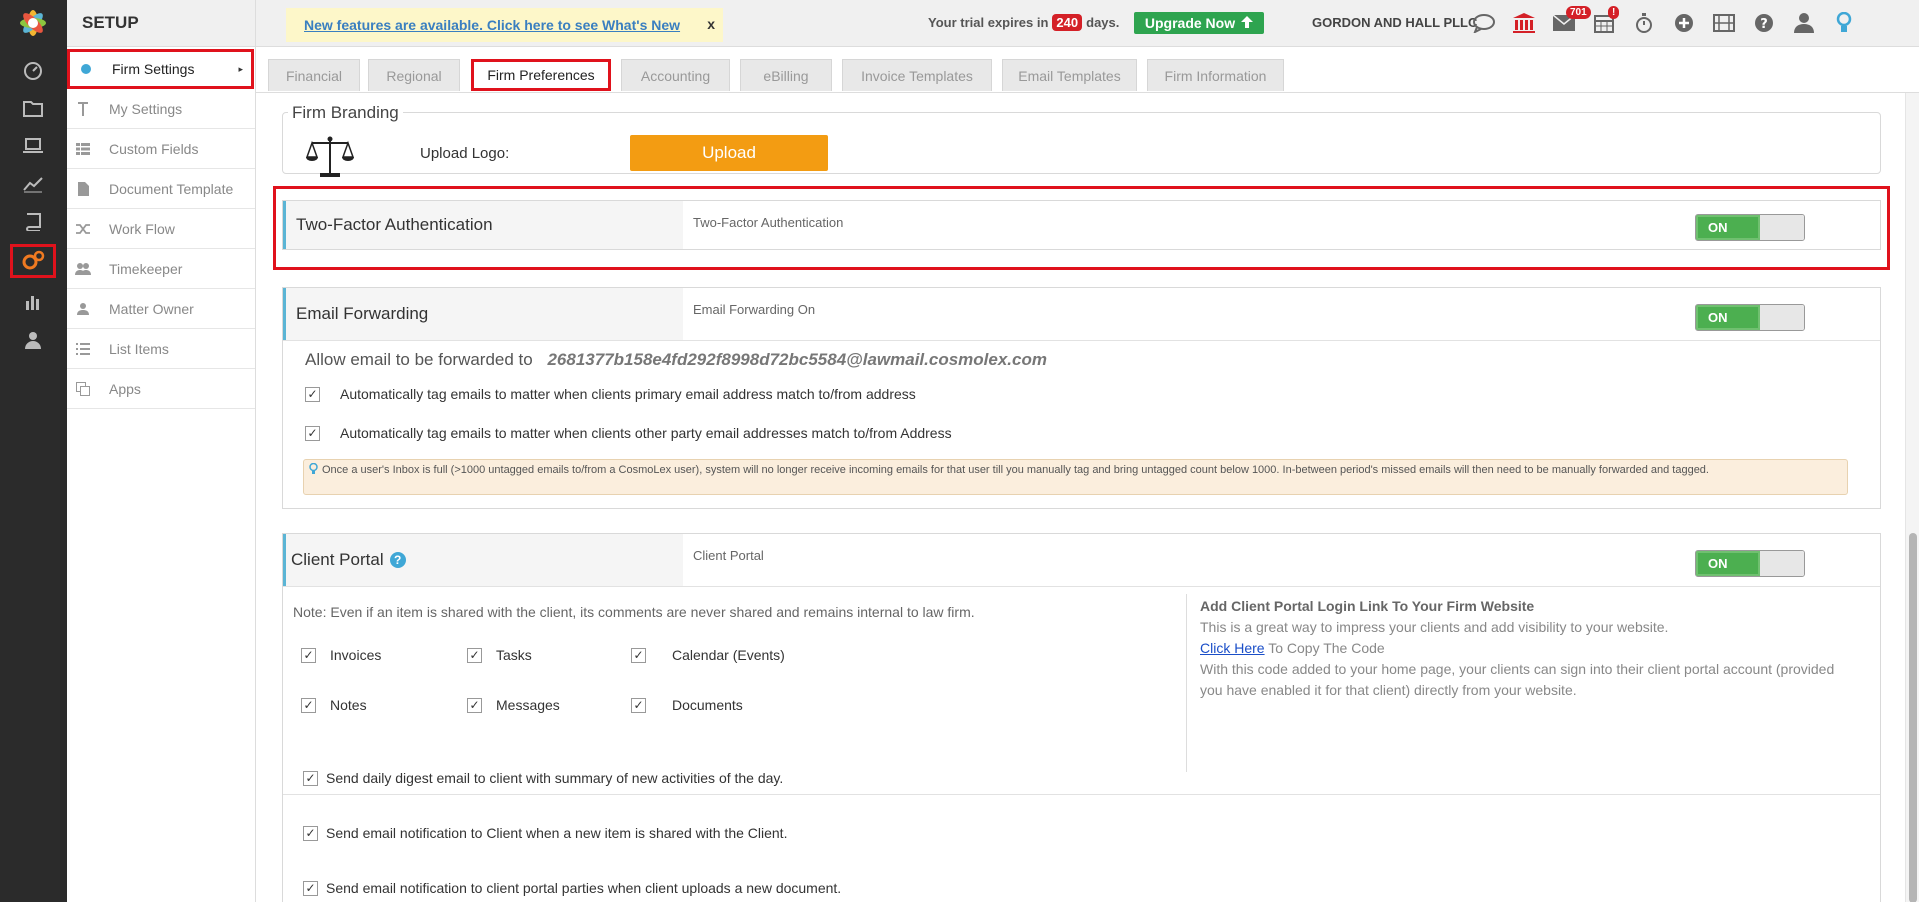 The image size is (1919, 902). I want to click on share-invoices-label: Invoices, so click(356, 655).